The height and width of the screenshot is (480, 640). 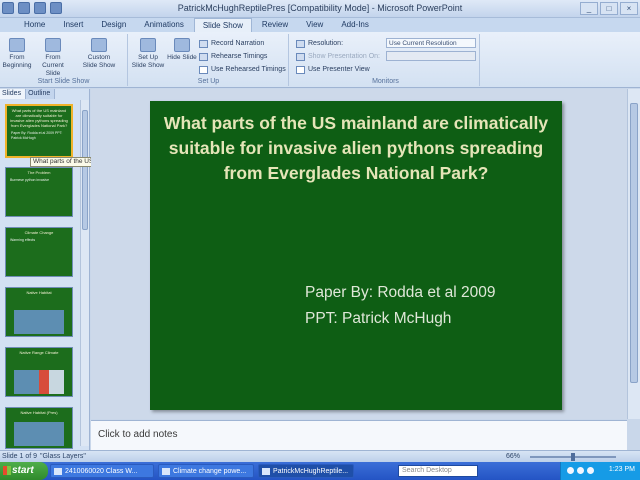 I want to click on tab-slide-show: Slide Show, so click(x=222, y=25).